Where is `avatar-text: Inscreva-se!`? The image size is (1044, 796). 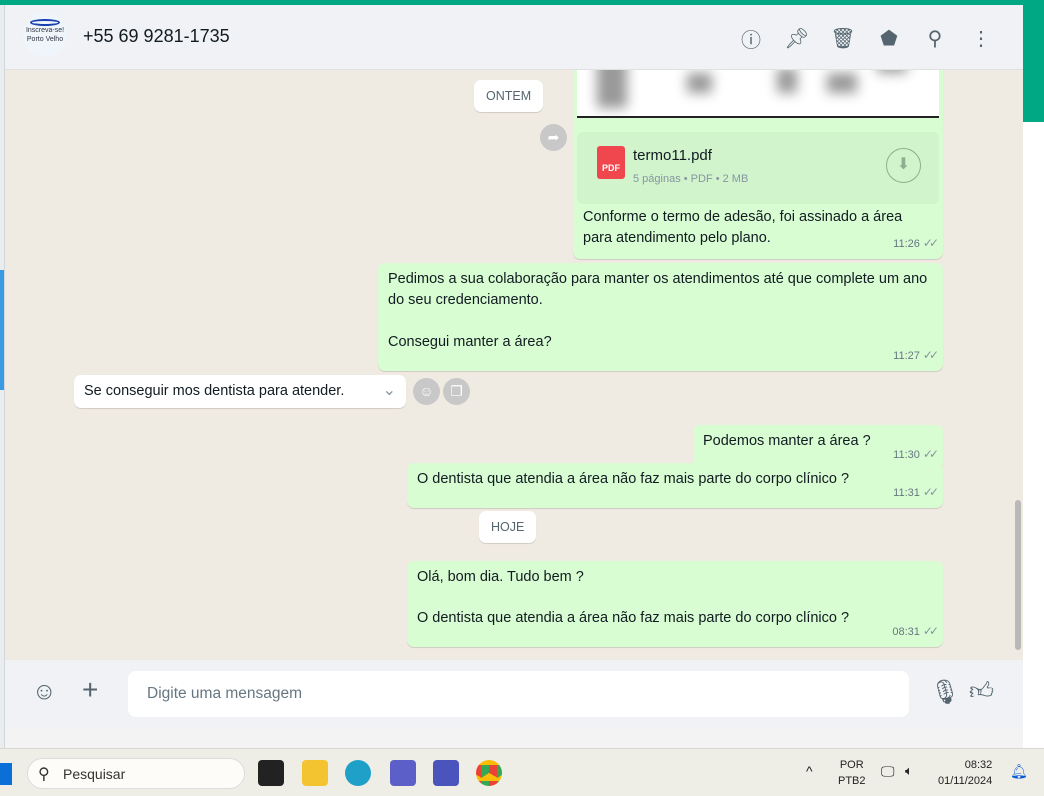 avatar-text: Inscreva-se! is located at coordinates (45, 30).